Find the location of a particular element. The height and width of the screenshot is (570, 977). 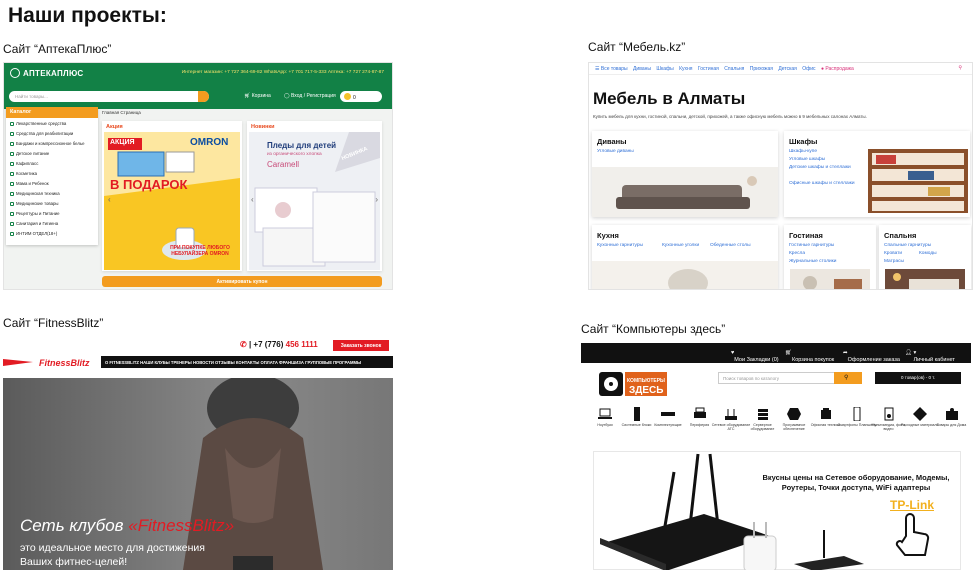

nav-item-sale: ● Распродажа is located at coordinates (837, 69).